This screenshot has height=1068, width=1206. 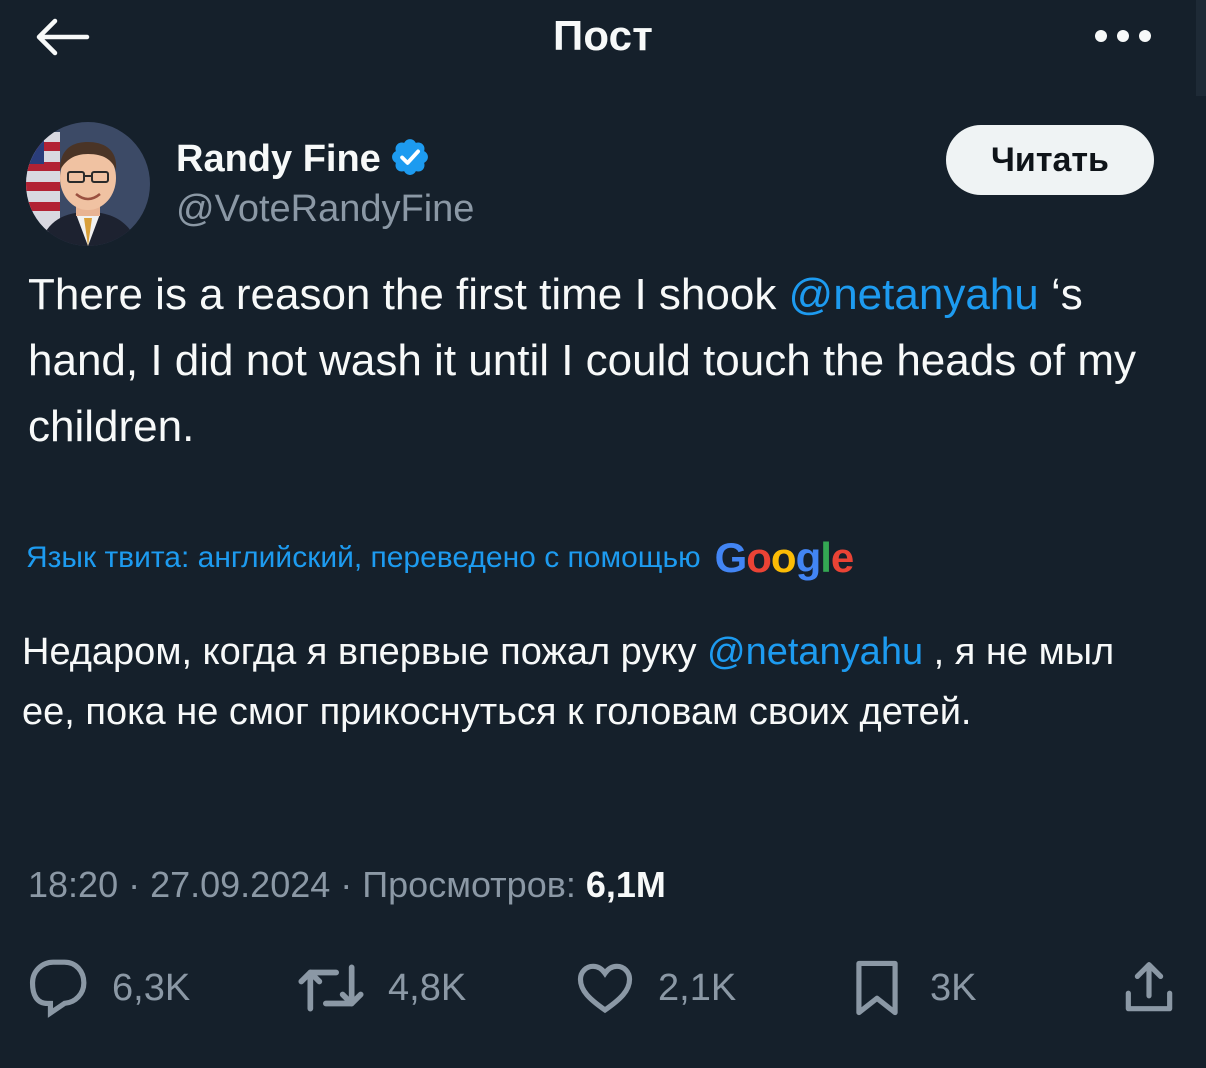 I want to click on more-options-button, so click(x=1123, y=38).